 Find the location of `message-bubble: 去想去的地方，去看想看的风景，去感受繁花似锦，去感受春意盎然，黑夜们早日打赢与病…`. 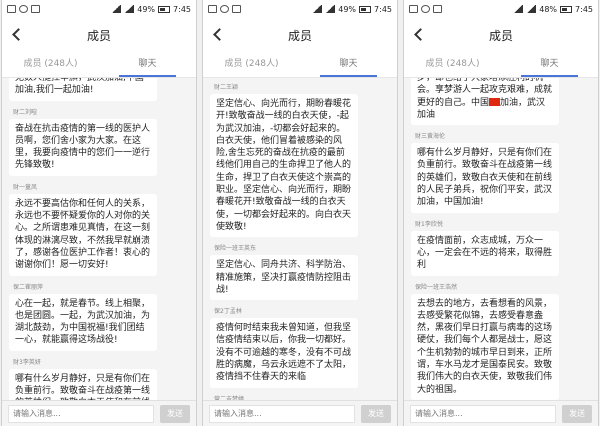

message-bubble: 去想去的地方，去看想看的风景，去感受繁花似锦，去感受春意盎然，黑夜们早日打赢与病… is located at coordinates (485, 346).